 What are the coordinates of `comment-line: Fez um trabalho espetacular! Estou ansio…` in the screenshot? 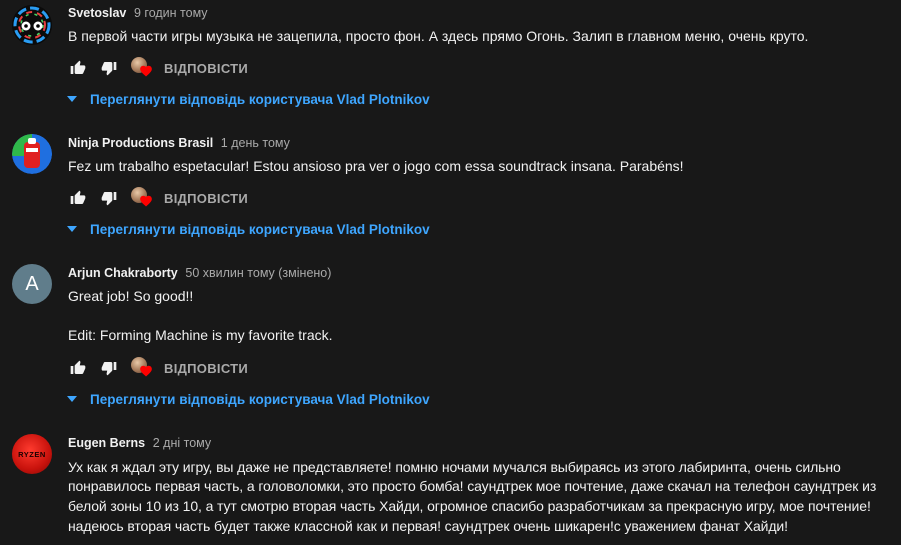 It's located at (376, 166).